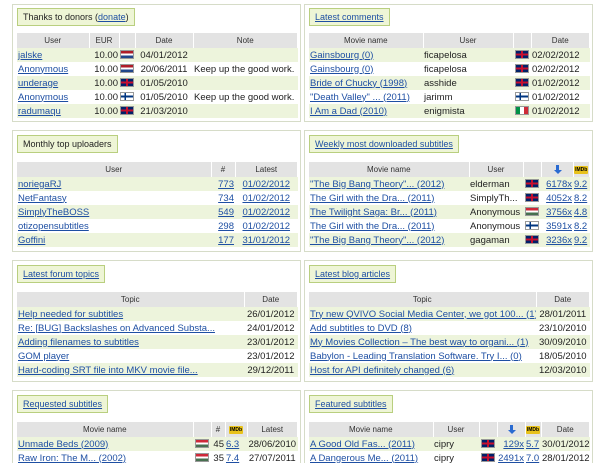 This screenshot has width=600, height=463. Describe the element at coordinates (559, 212) in the screenshot. I see `weekly-downloads-link: 3756x` at that location.